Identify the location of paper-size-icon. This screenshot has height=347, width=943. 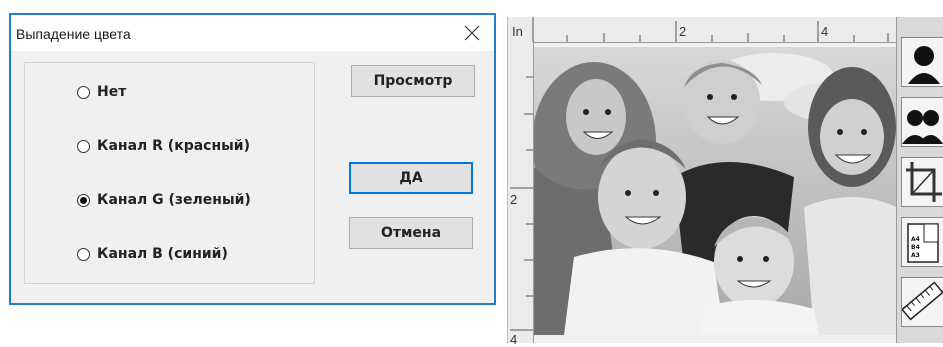
(923, 243).